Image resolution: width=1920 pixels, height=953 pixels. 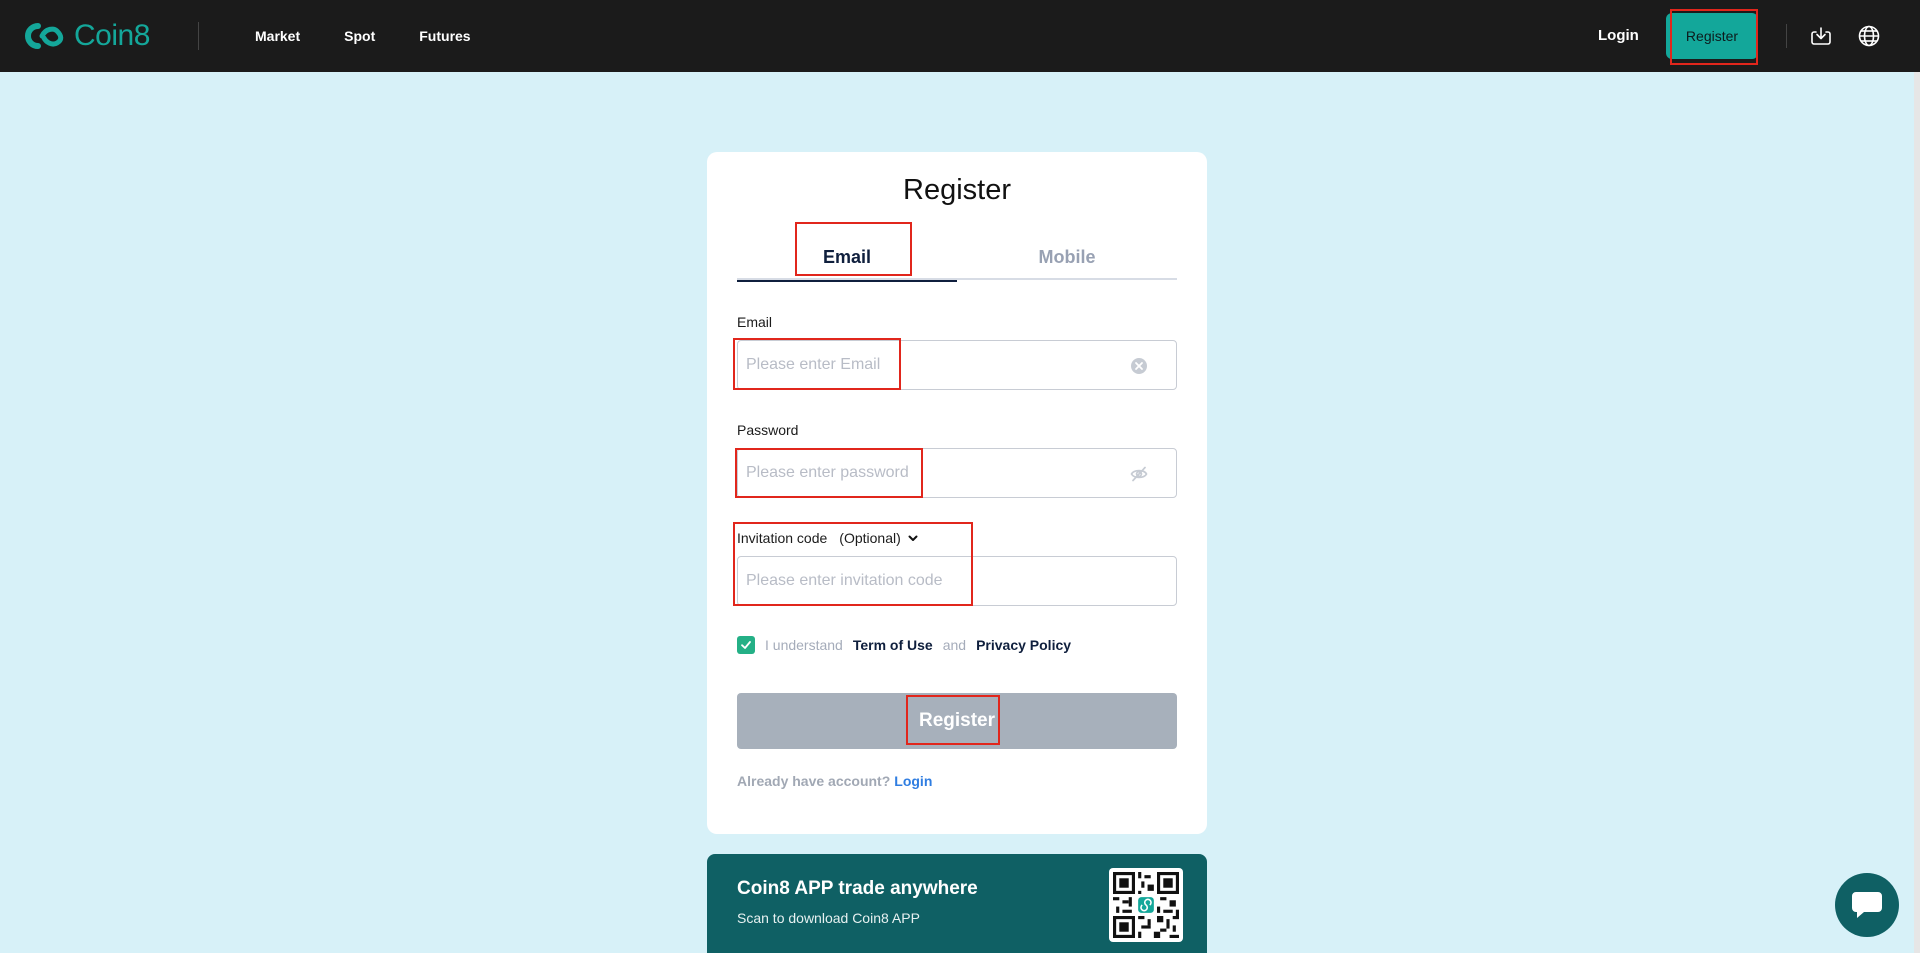 I want to click on qr-code-icon, so click(x=1146, y=905).